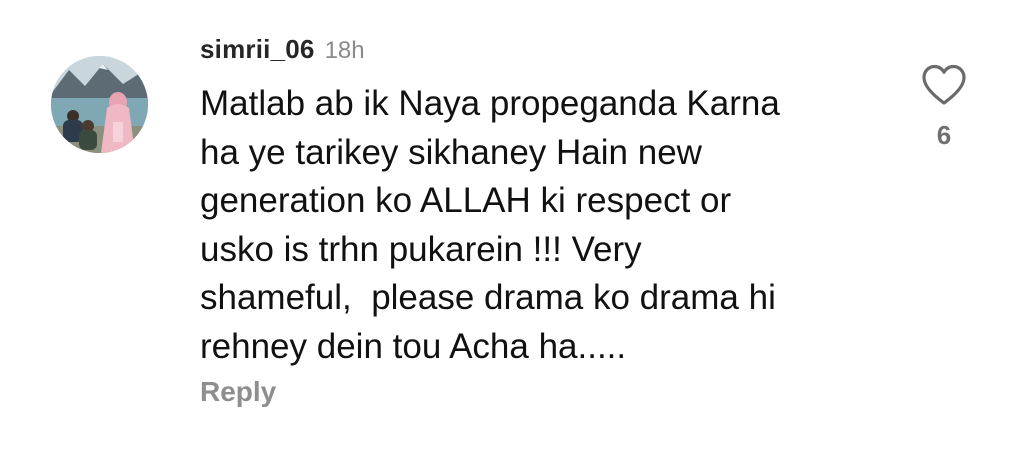 The width and height of the screenshot is (1024, 449). I want to click on comment-text-line: shameful, please drama ko drama hi, so click(488, 297).